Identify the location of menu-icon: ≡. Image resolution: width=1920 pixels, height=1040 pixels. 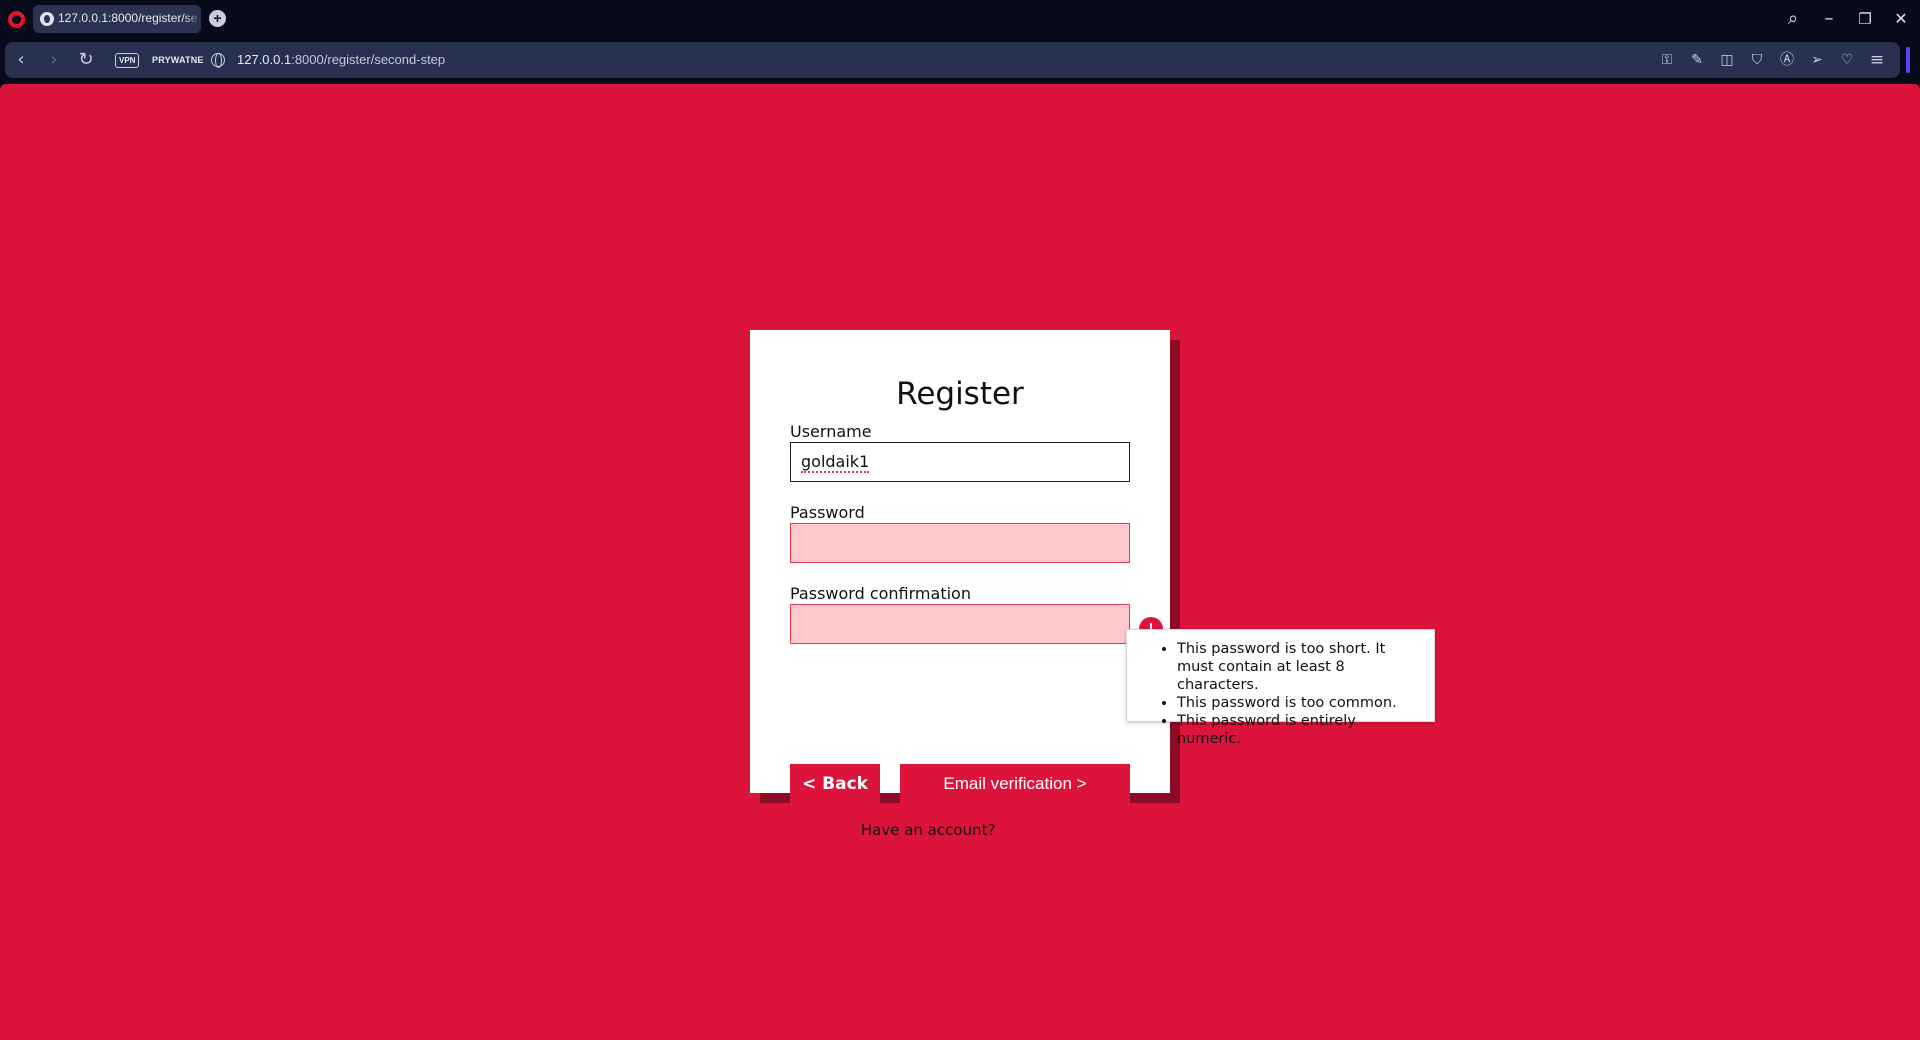
(1877, 60).